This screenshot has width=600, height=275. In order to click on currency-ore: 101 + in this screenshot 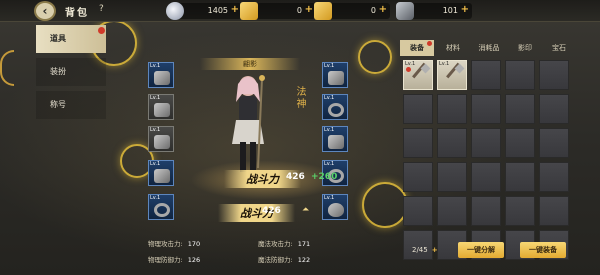, I will do `click(434, 11)`.